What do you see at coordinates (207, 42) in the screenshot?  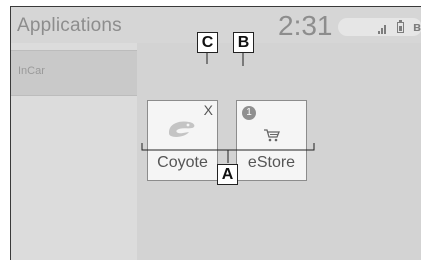 I see `callout-c: C` at bounding box center [207, 42].